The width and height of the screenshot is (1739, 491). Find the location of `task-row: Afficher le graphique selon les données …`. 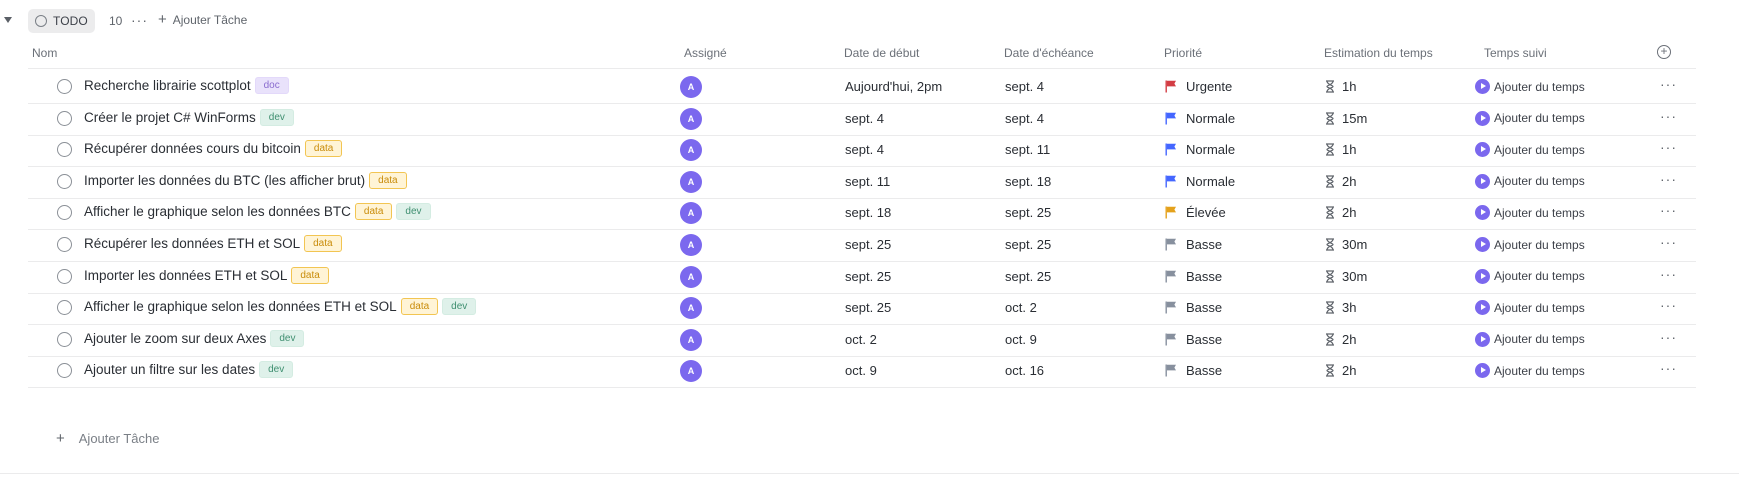

task-row: Afficher le graphique selon les données … is located at coordinates (862, 308).